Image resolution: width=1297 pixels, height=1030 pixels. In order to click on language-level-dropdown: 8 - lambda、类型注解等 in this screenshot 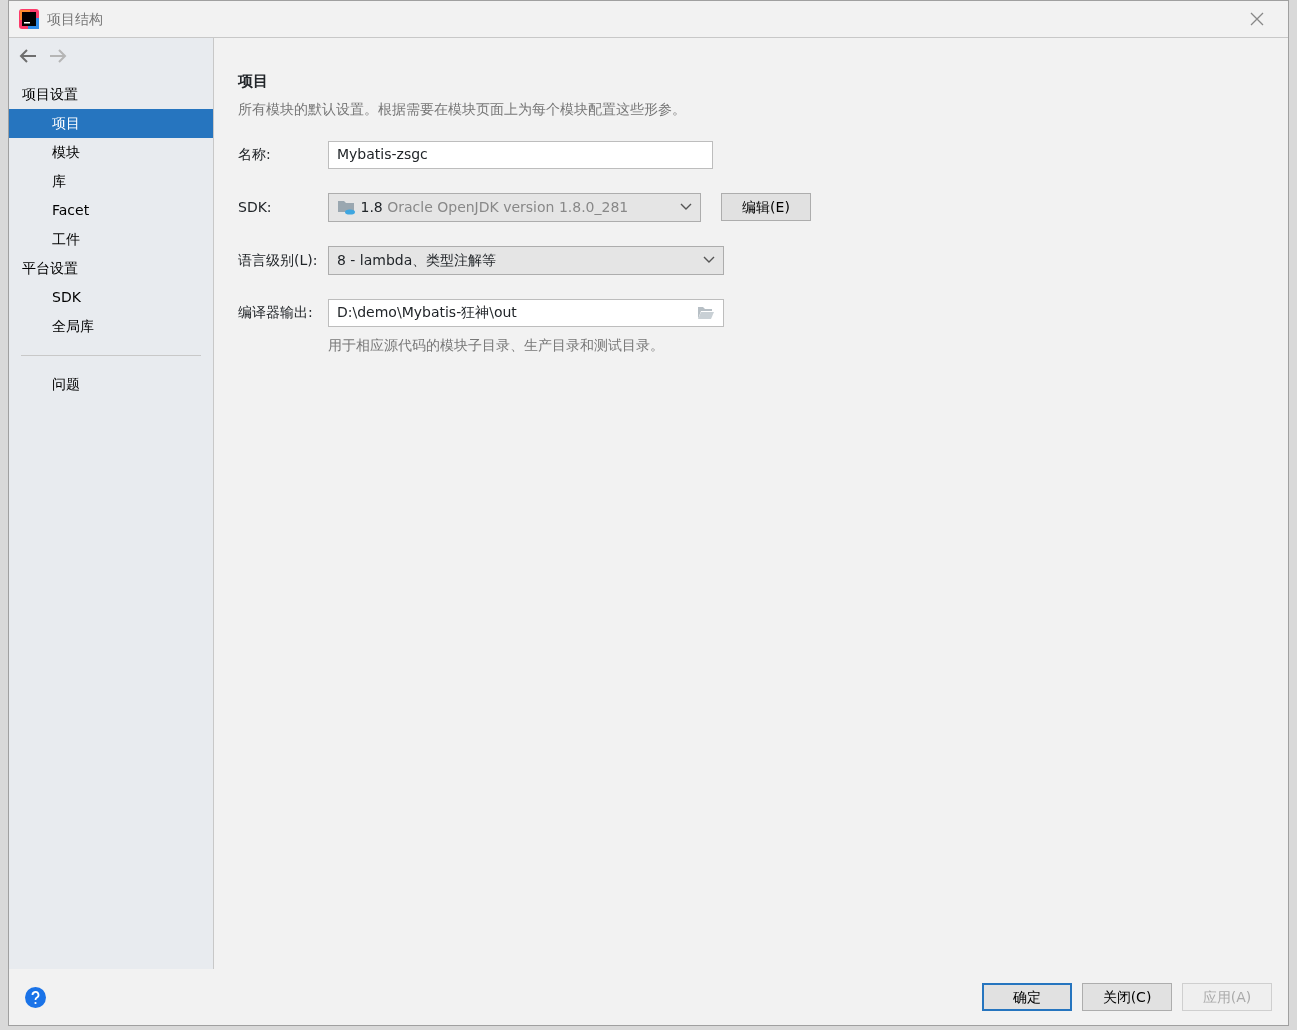, I will do `click(526, 260)`.